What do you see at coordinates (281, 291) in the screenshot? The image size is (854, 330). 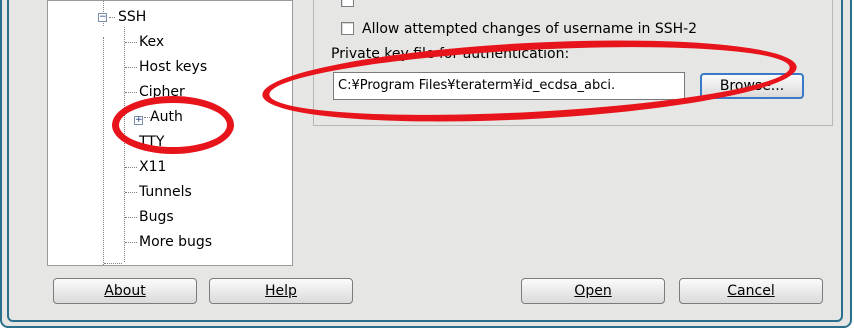 I see `help-button: Help` at bounding box center [281, 291].